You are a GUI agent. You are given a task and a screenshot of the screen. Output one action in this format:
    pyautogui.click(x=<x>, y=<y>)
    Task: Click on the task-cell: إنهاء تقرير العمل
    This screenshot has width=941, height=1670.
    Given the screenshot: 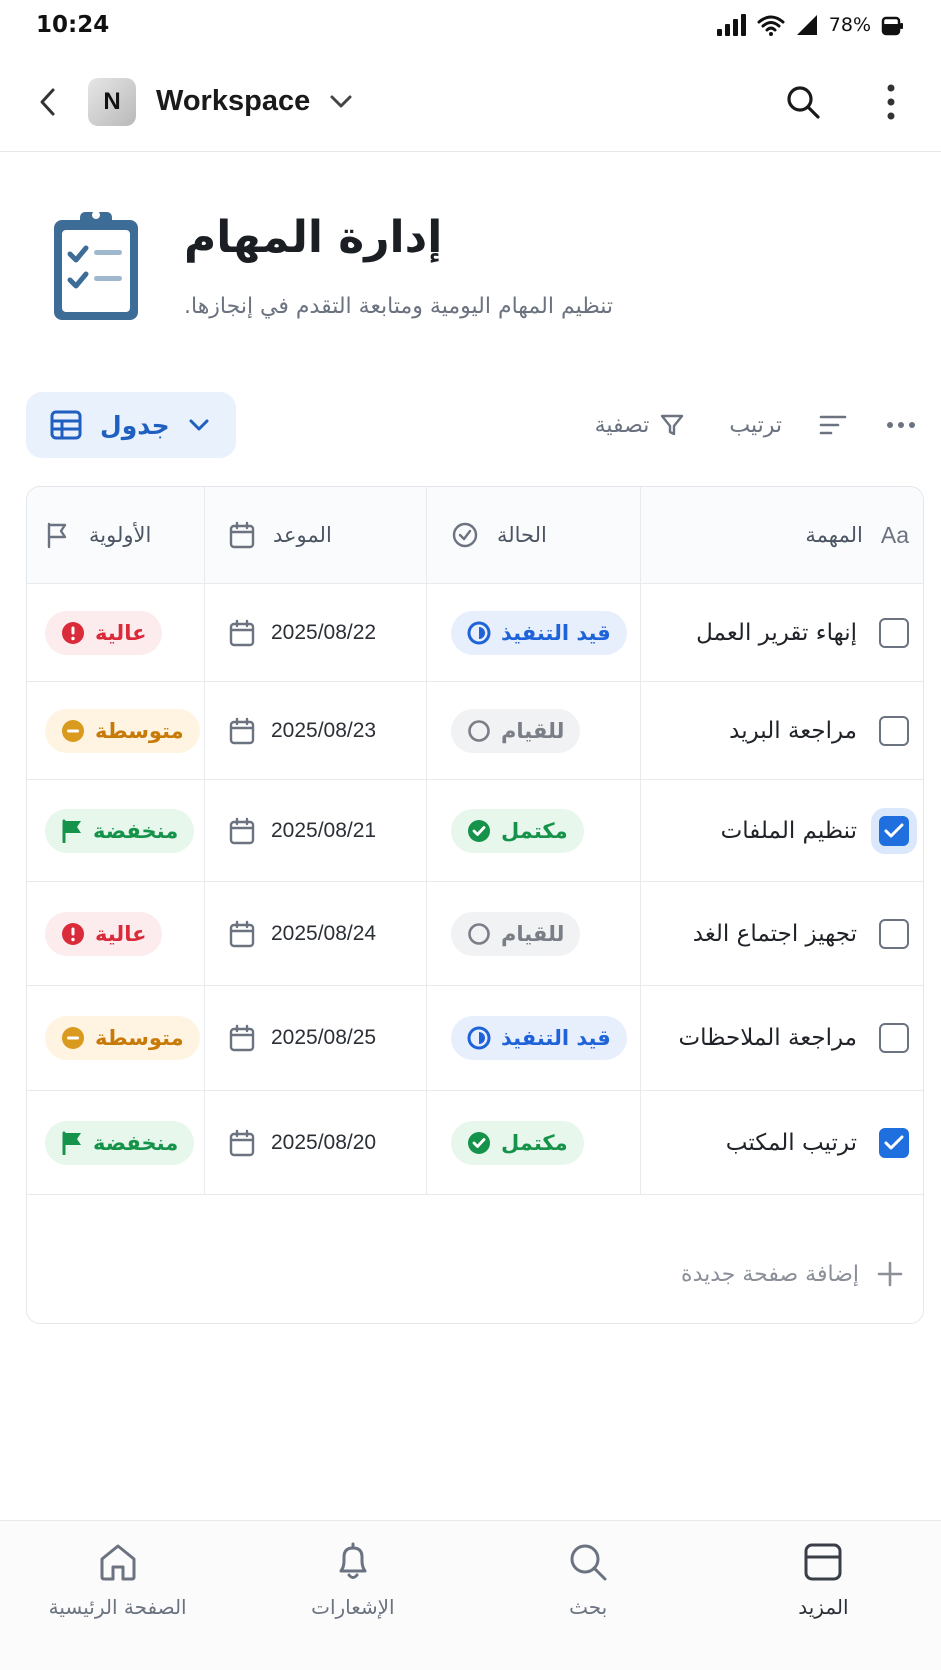 What is the action you would take?
    pyautogui.click(x=782, y=632)
    